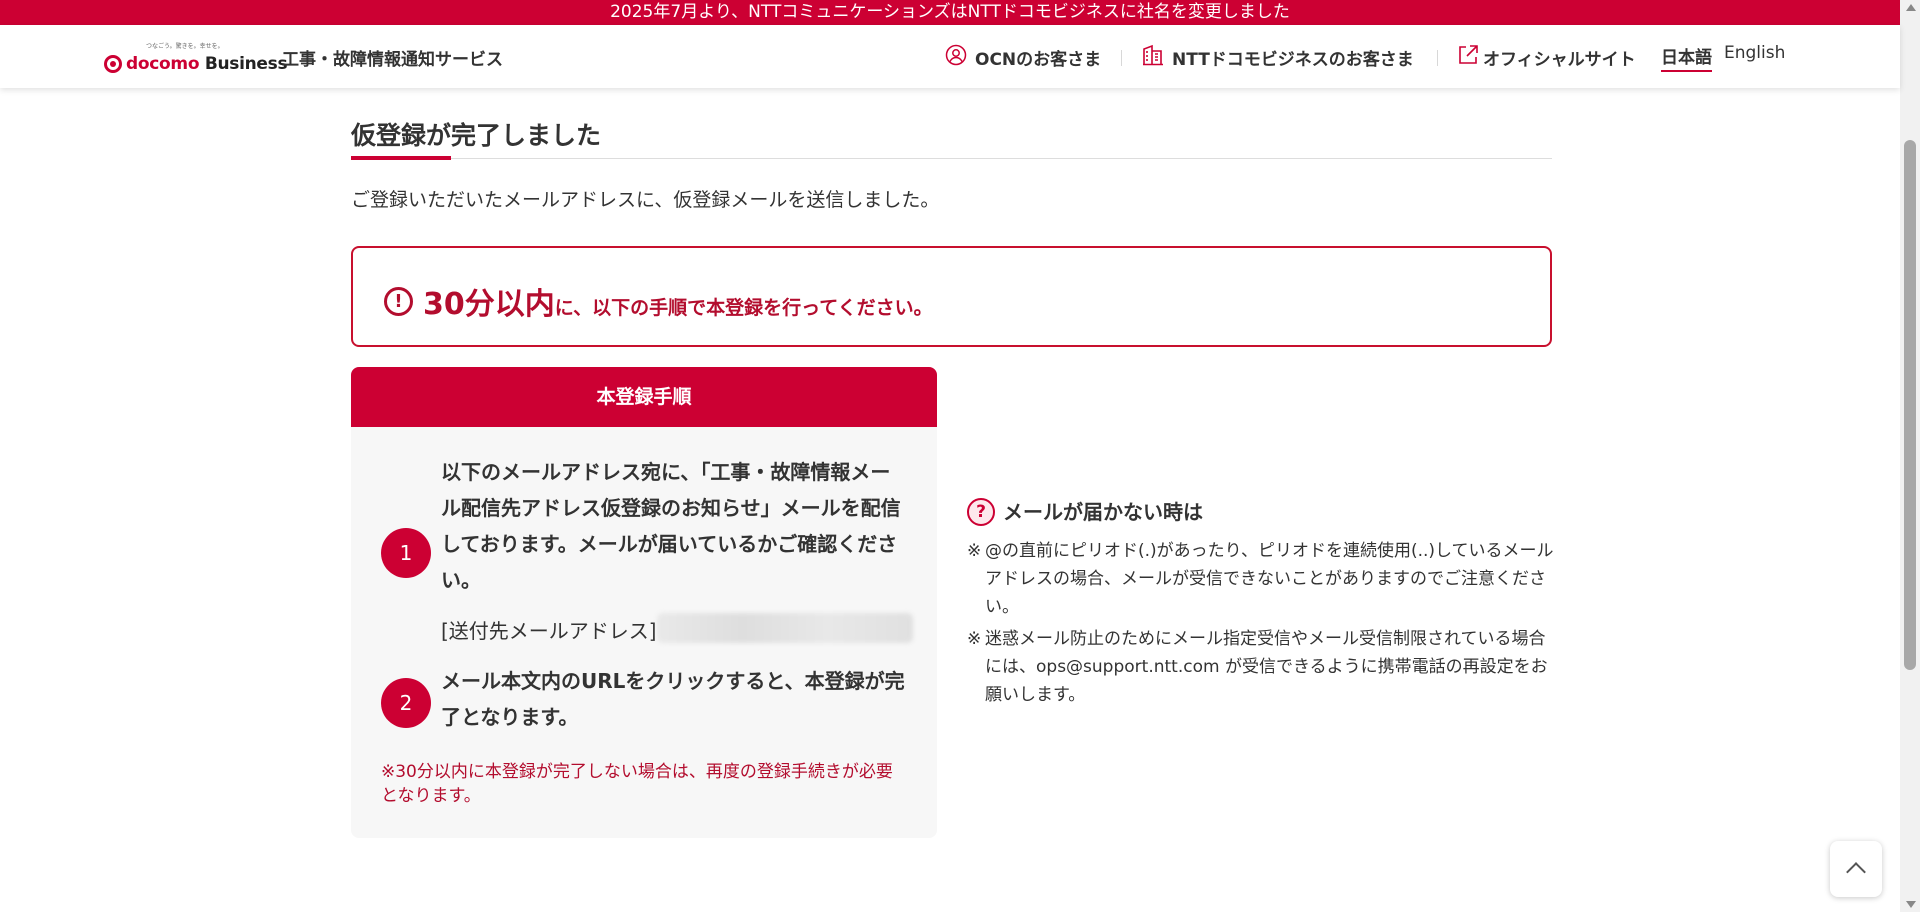 The height and width of the screenshot is (912, 1920). Describe the element at coordinates (489, 304) in the screenshot. I see `alert-emphasis: 30分以内` at that location.